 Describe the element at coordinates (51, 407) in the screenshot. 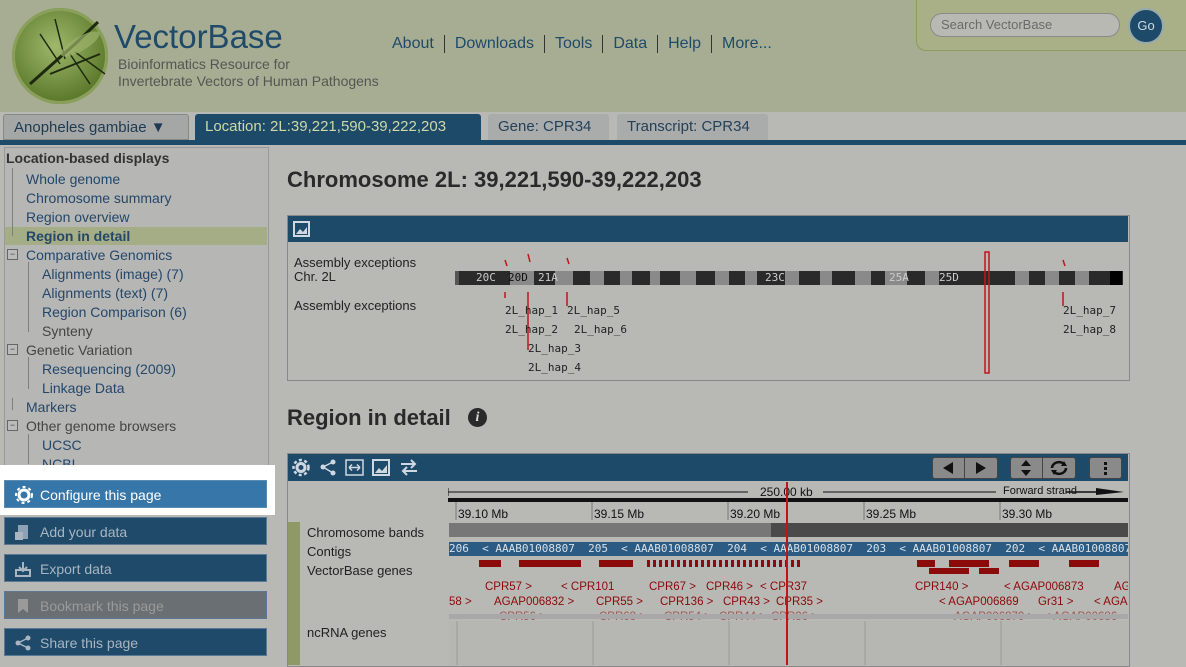

I see `sidebar-item-markers: Markers` at that location.